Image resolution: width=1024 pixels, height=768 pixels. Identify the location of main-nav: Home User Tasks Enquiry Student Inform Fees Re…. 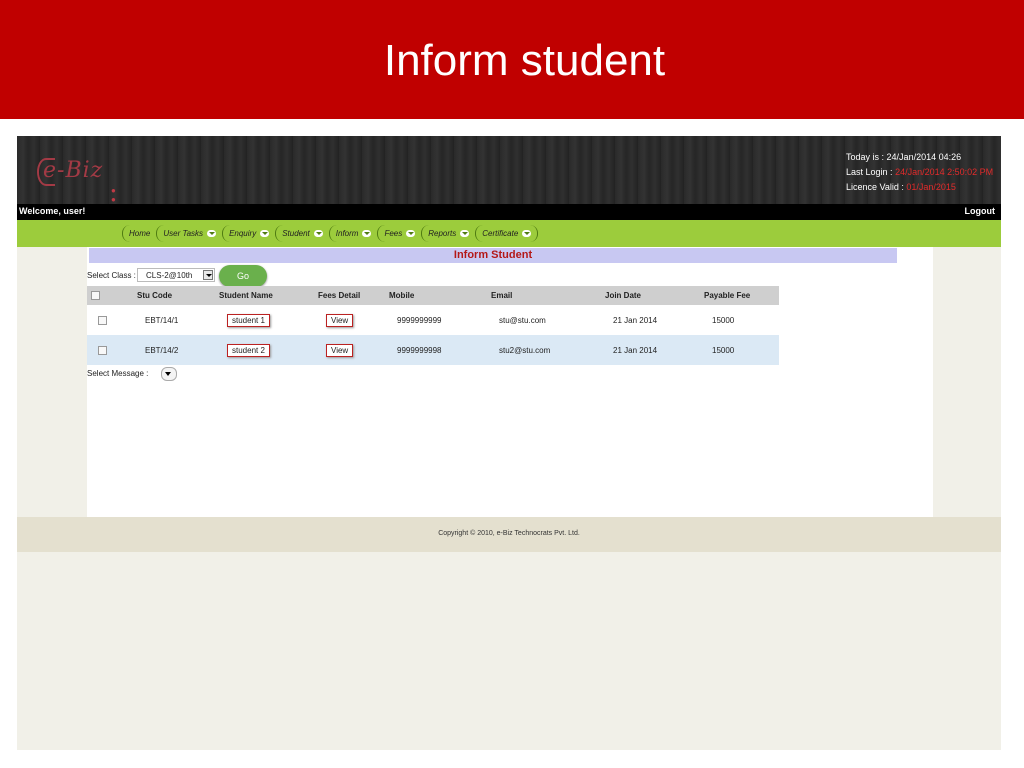
(509, 233).